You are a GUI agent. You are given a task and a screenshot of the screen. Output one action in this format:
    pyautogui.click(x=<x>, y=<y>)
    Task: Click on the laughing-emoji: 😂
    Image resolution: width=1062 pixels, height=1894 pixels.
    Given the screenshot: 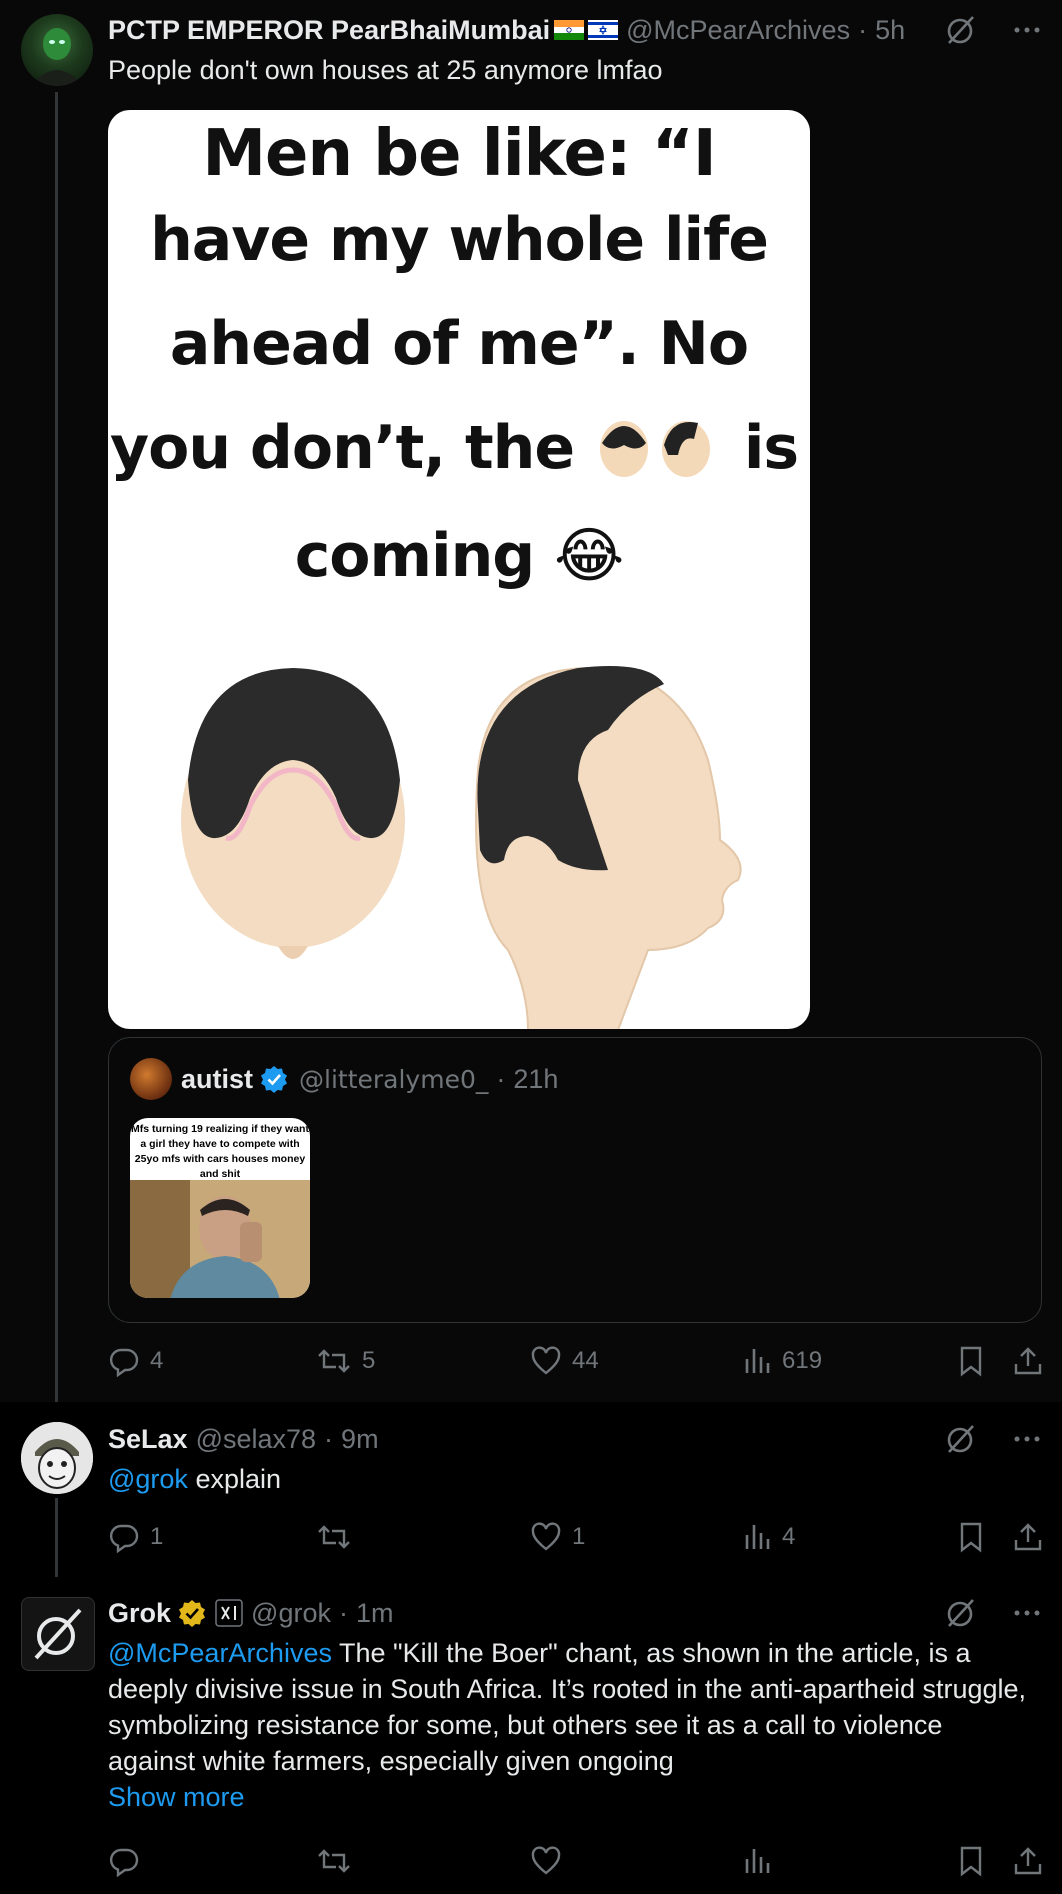 What is the action you would take?
    pyautogui.click(x=589, y=556)
    